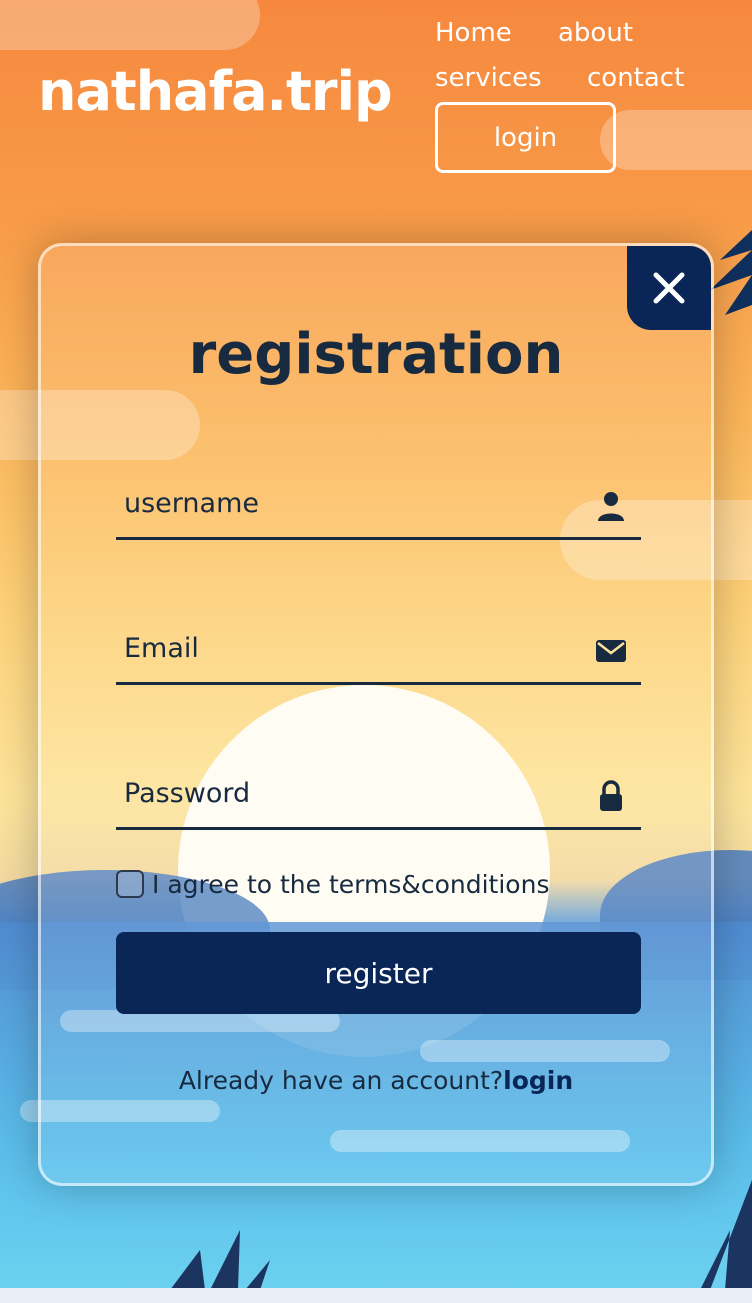  Describe the element at coordinates (488, 78) in the screenshot. I see `nav-services: services` at that location.